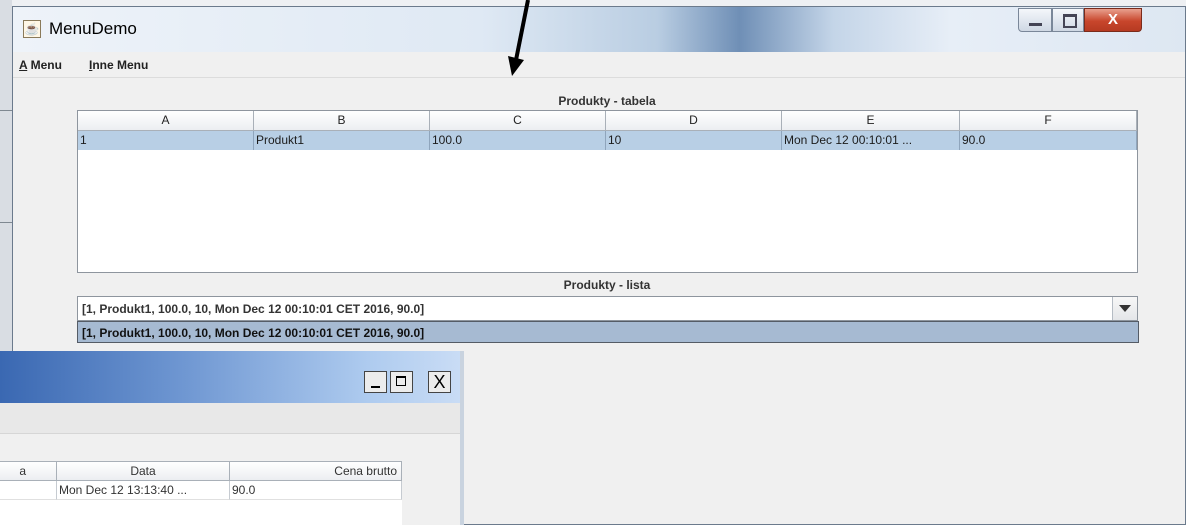 The image size is (1186, 525). I want to click on table-cell, so click(28, 490).